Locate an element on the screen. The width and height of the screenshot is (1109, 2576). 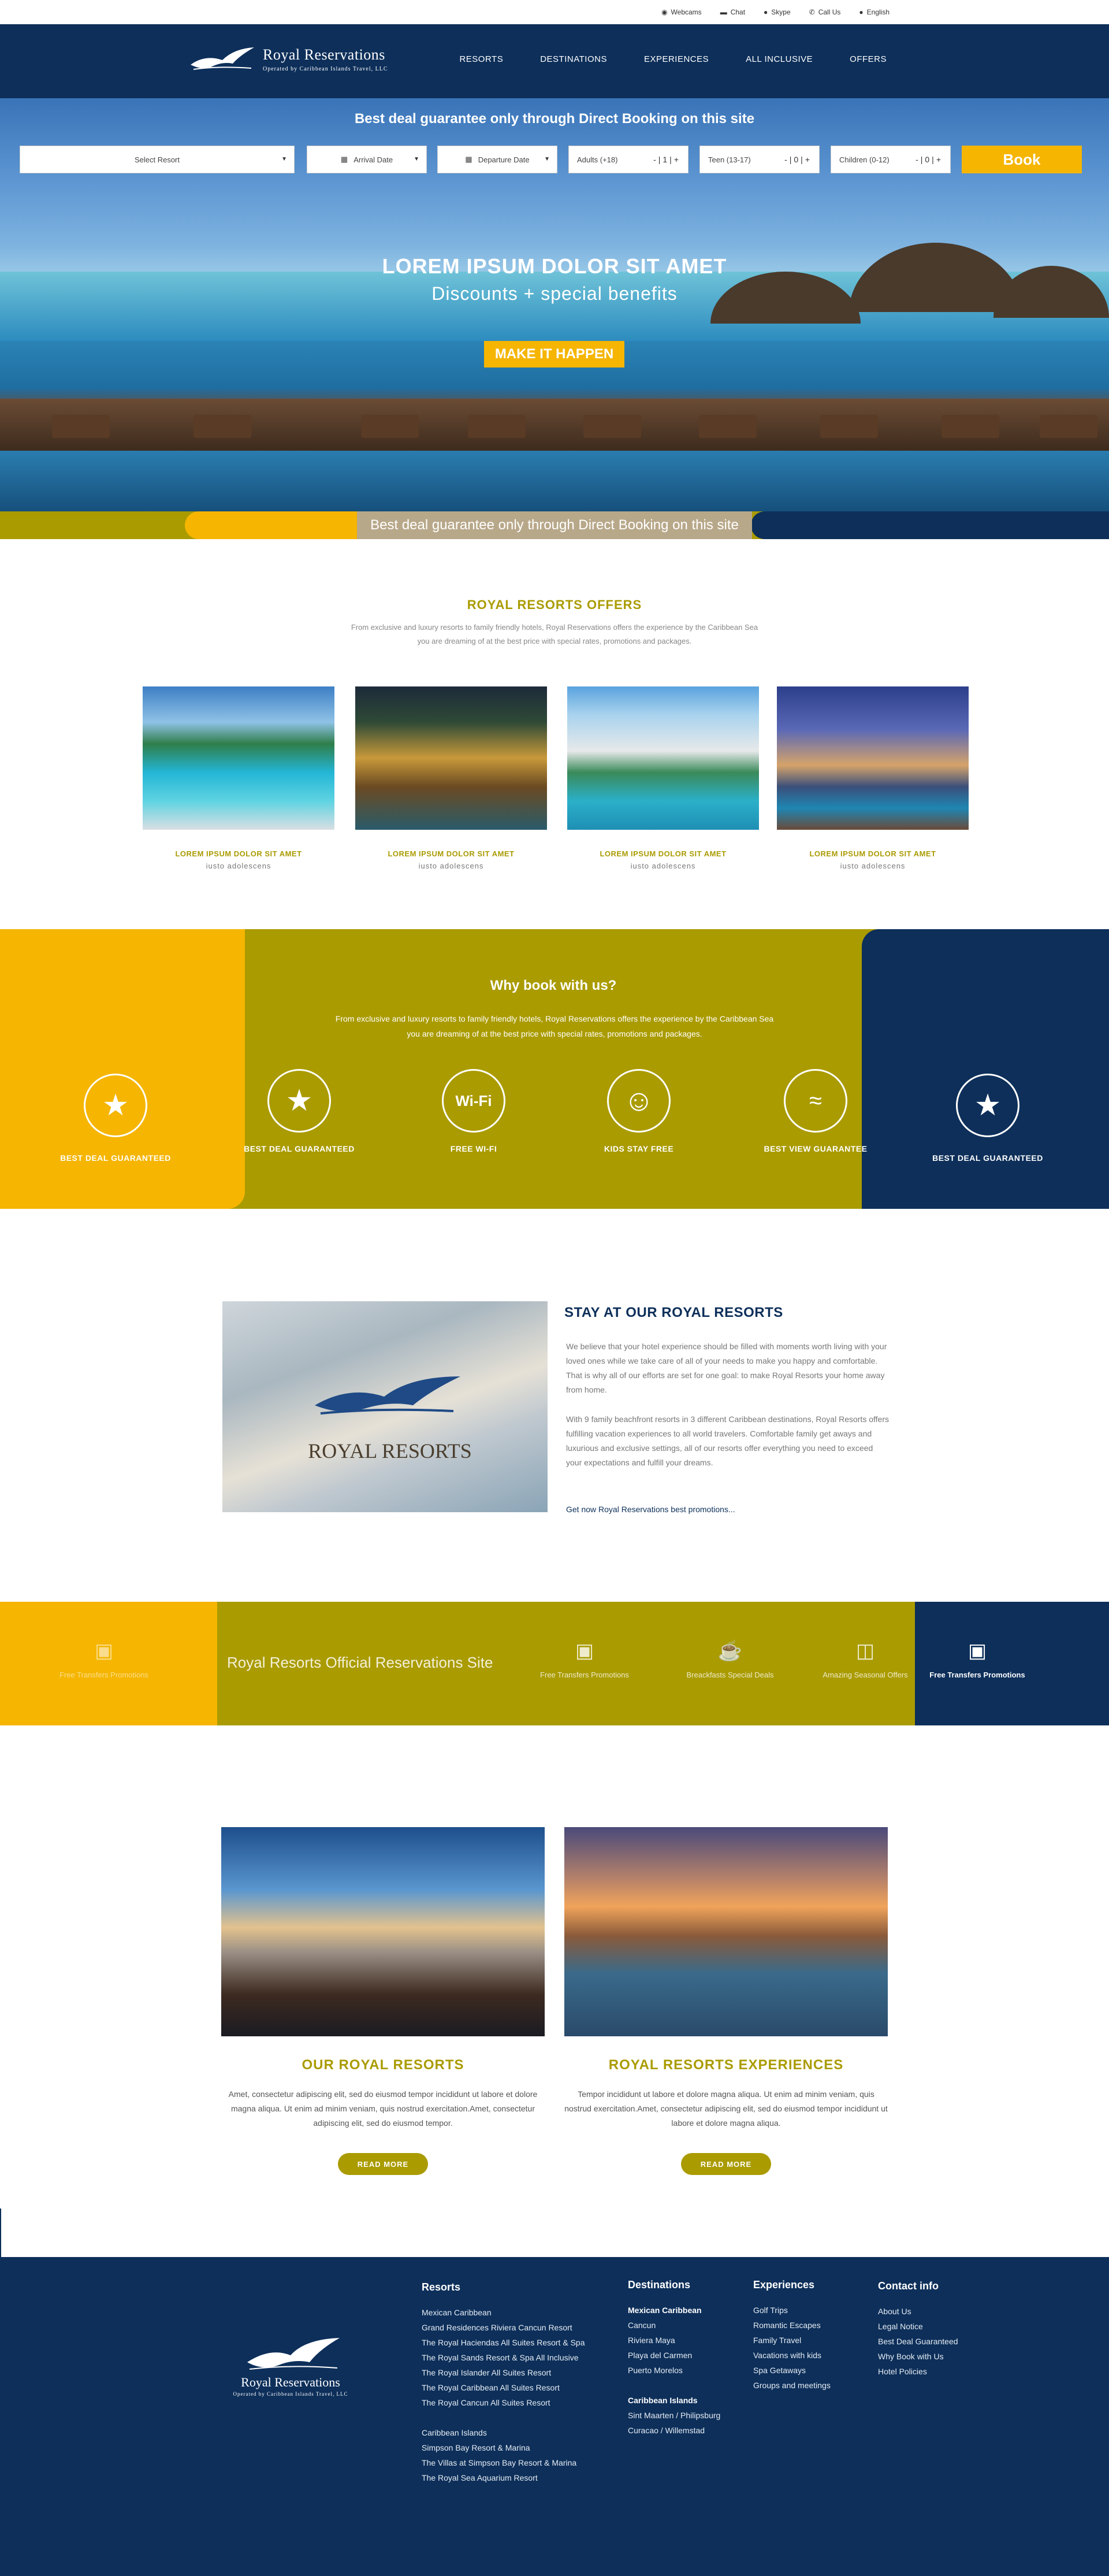
chat-link: ▬ Chat is located at coordinates (732, 12).